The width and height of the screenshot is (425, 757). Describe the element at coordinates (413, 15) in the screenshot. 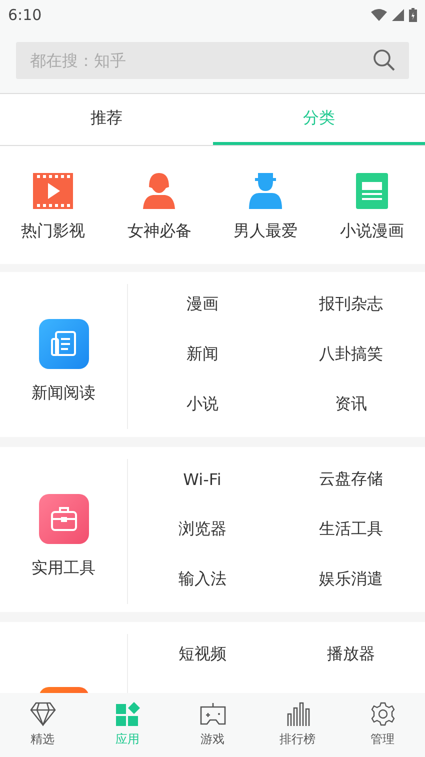

I see `battery-icon` at that location.